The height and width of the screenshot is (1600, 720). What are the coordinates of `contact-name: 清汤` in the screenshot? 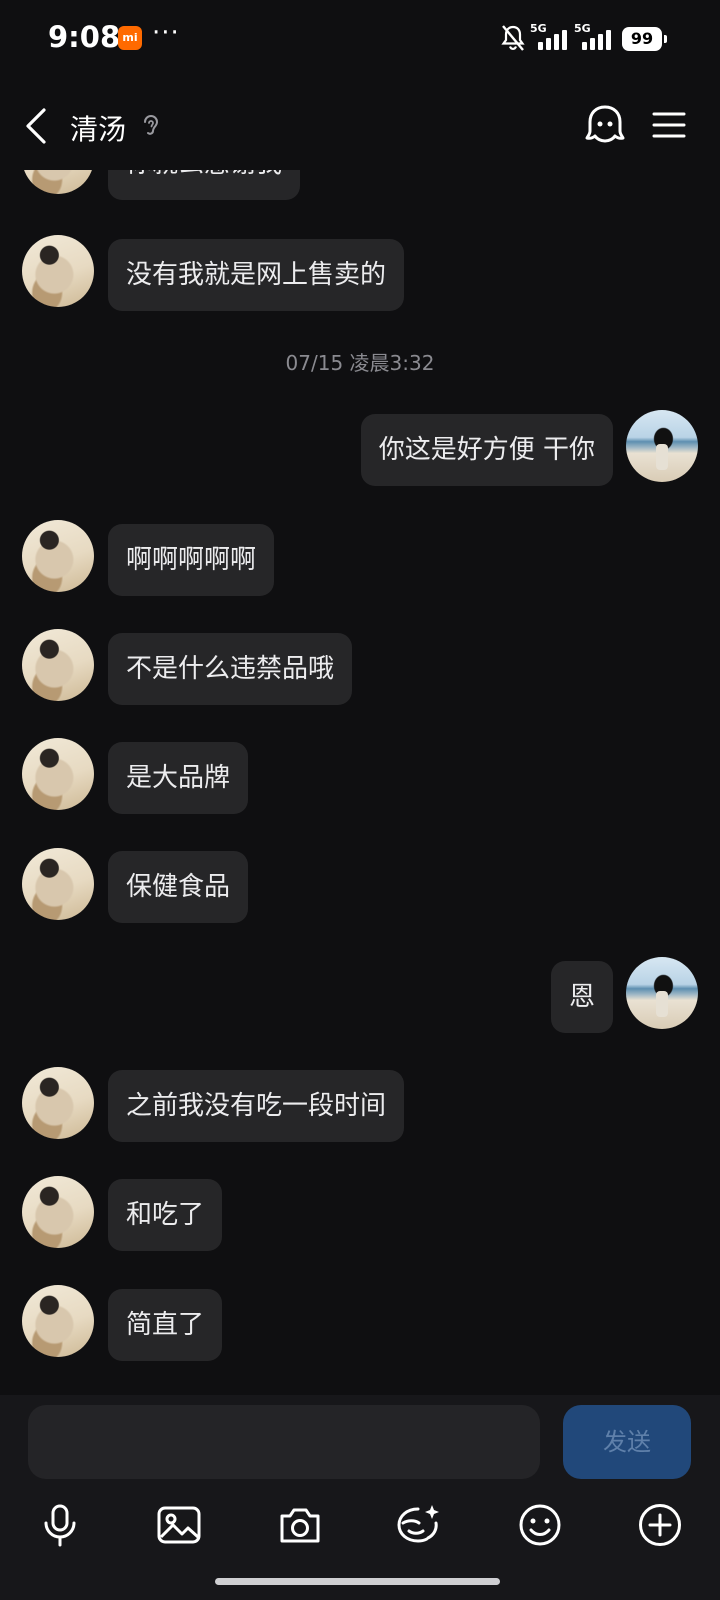 It's located at (98, 128).